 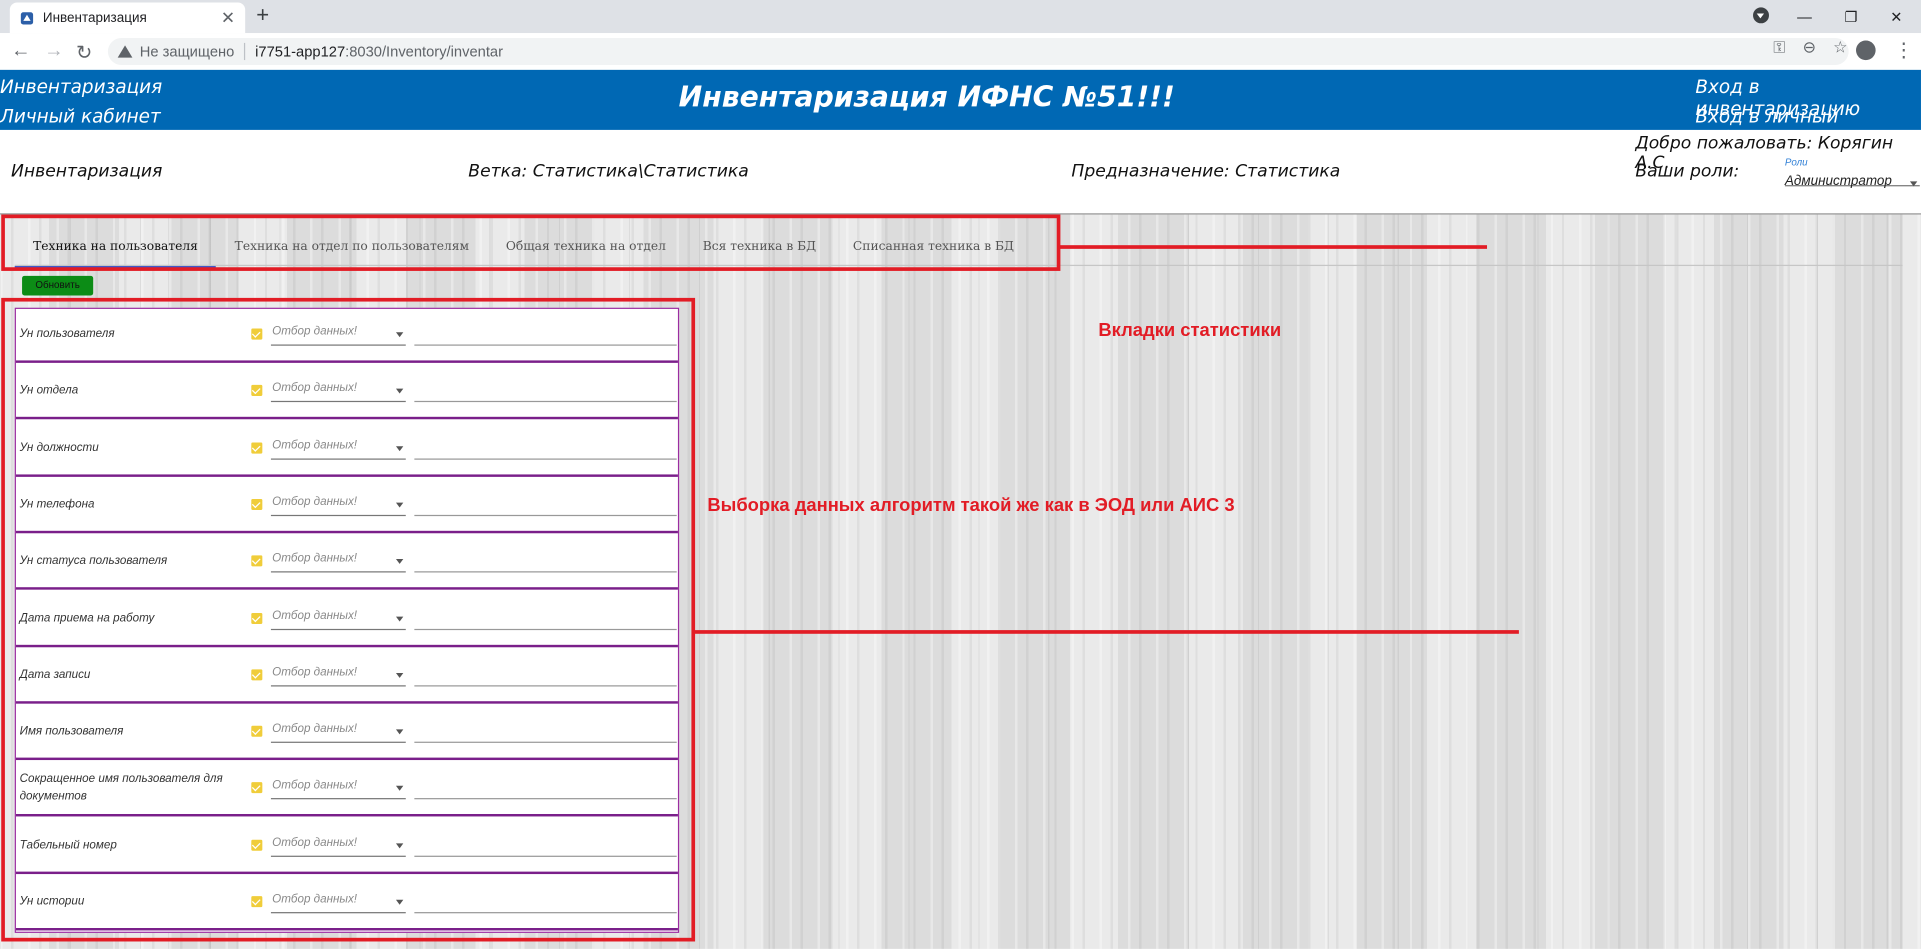 I want to click on omnibox-actions: ⚿ ⊖ ☆, so click(x=1810, y=48).